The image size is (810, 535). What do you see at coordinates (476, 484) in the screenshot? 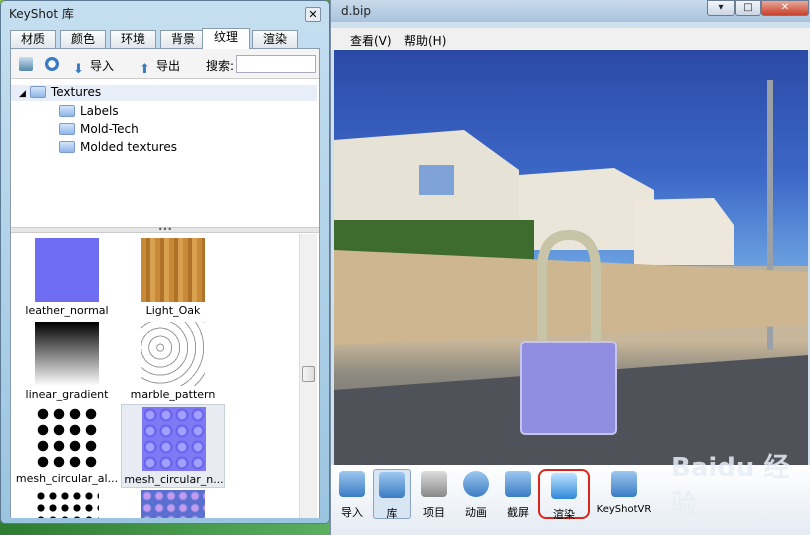
I see `animation-icon` at bounding box center [476, 484].